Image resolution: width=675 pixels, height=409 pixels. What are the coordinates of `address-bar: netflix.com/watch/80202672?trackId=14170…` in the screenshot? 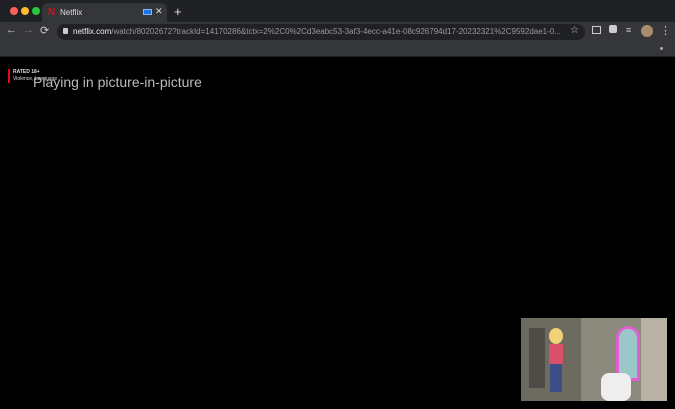 It's located at (321, 32).